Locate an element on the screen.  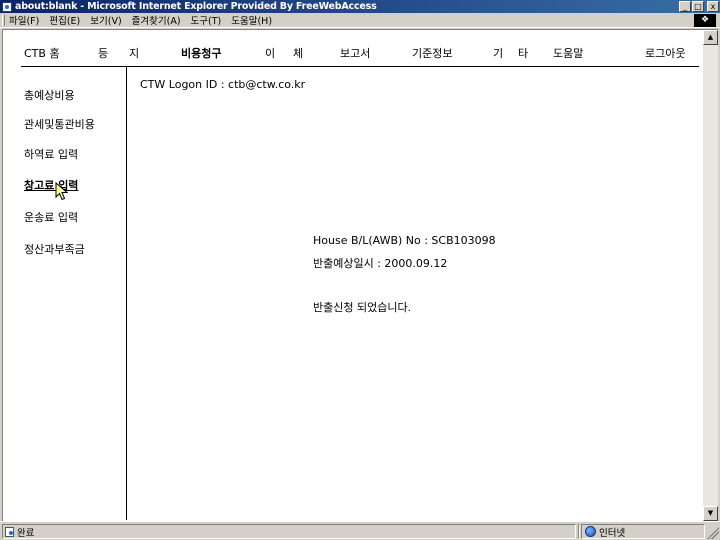
menu-favorites: 즐겨찾기(A) is located at coordinates (156, 20).